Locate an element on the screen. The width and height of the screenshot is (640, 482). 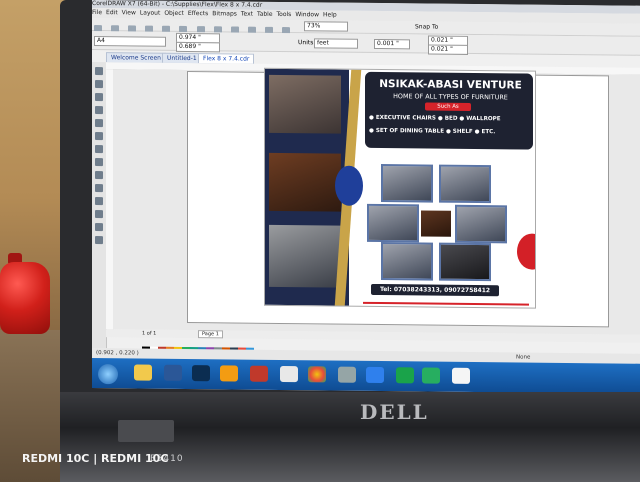
red-semicircle is located at coordinates (526, 251).